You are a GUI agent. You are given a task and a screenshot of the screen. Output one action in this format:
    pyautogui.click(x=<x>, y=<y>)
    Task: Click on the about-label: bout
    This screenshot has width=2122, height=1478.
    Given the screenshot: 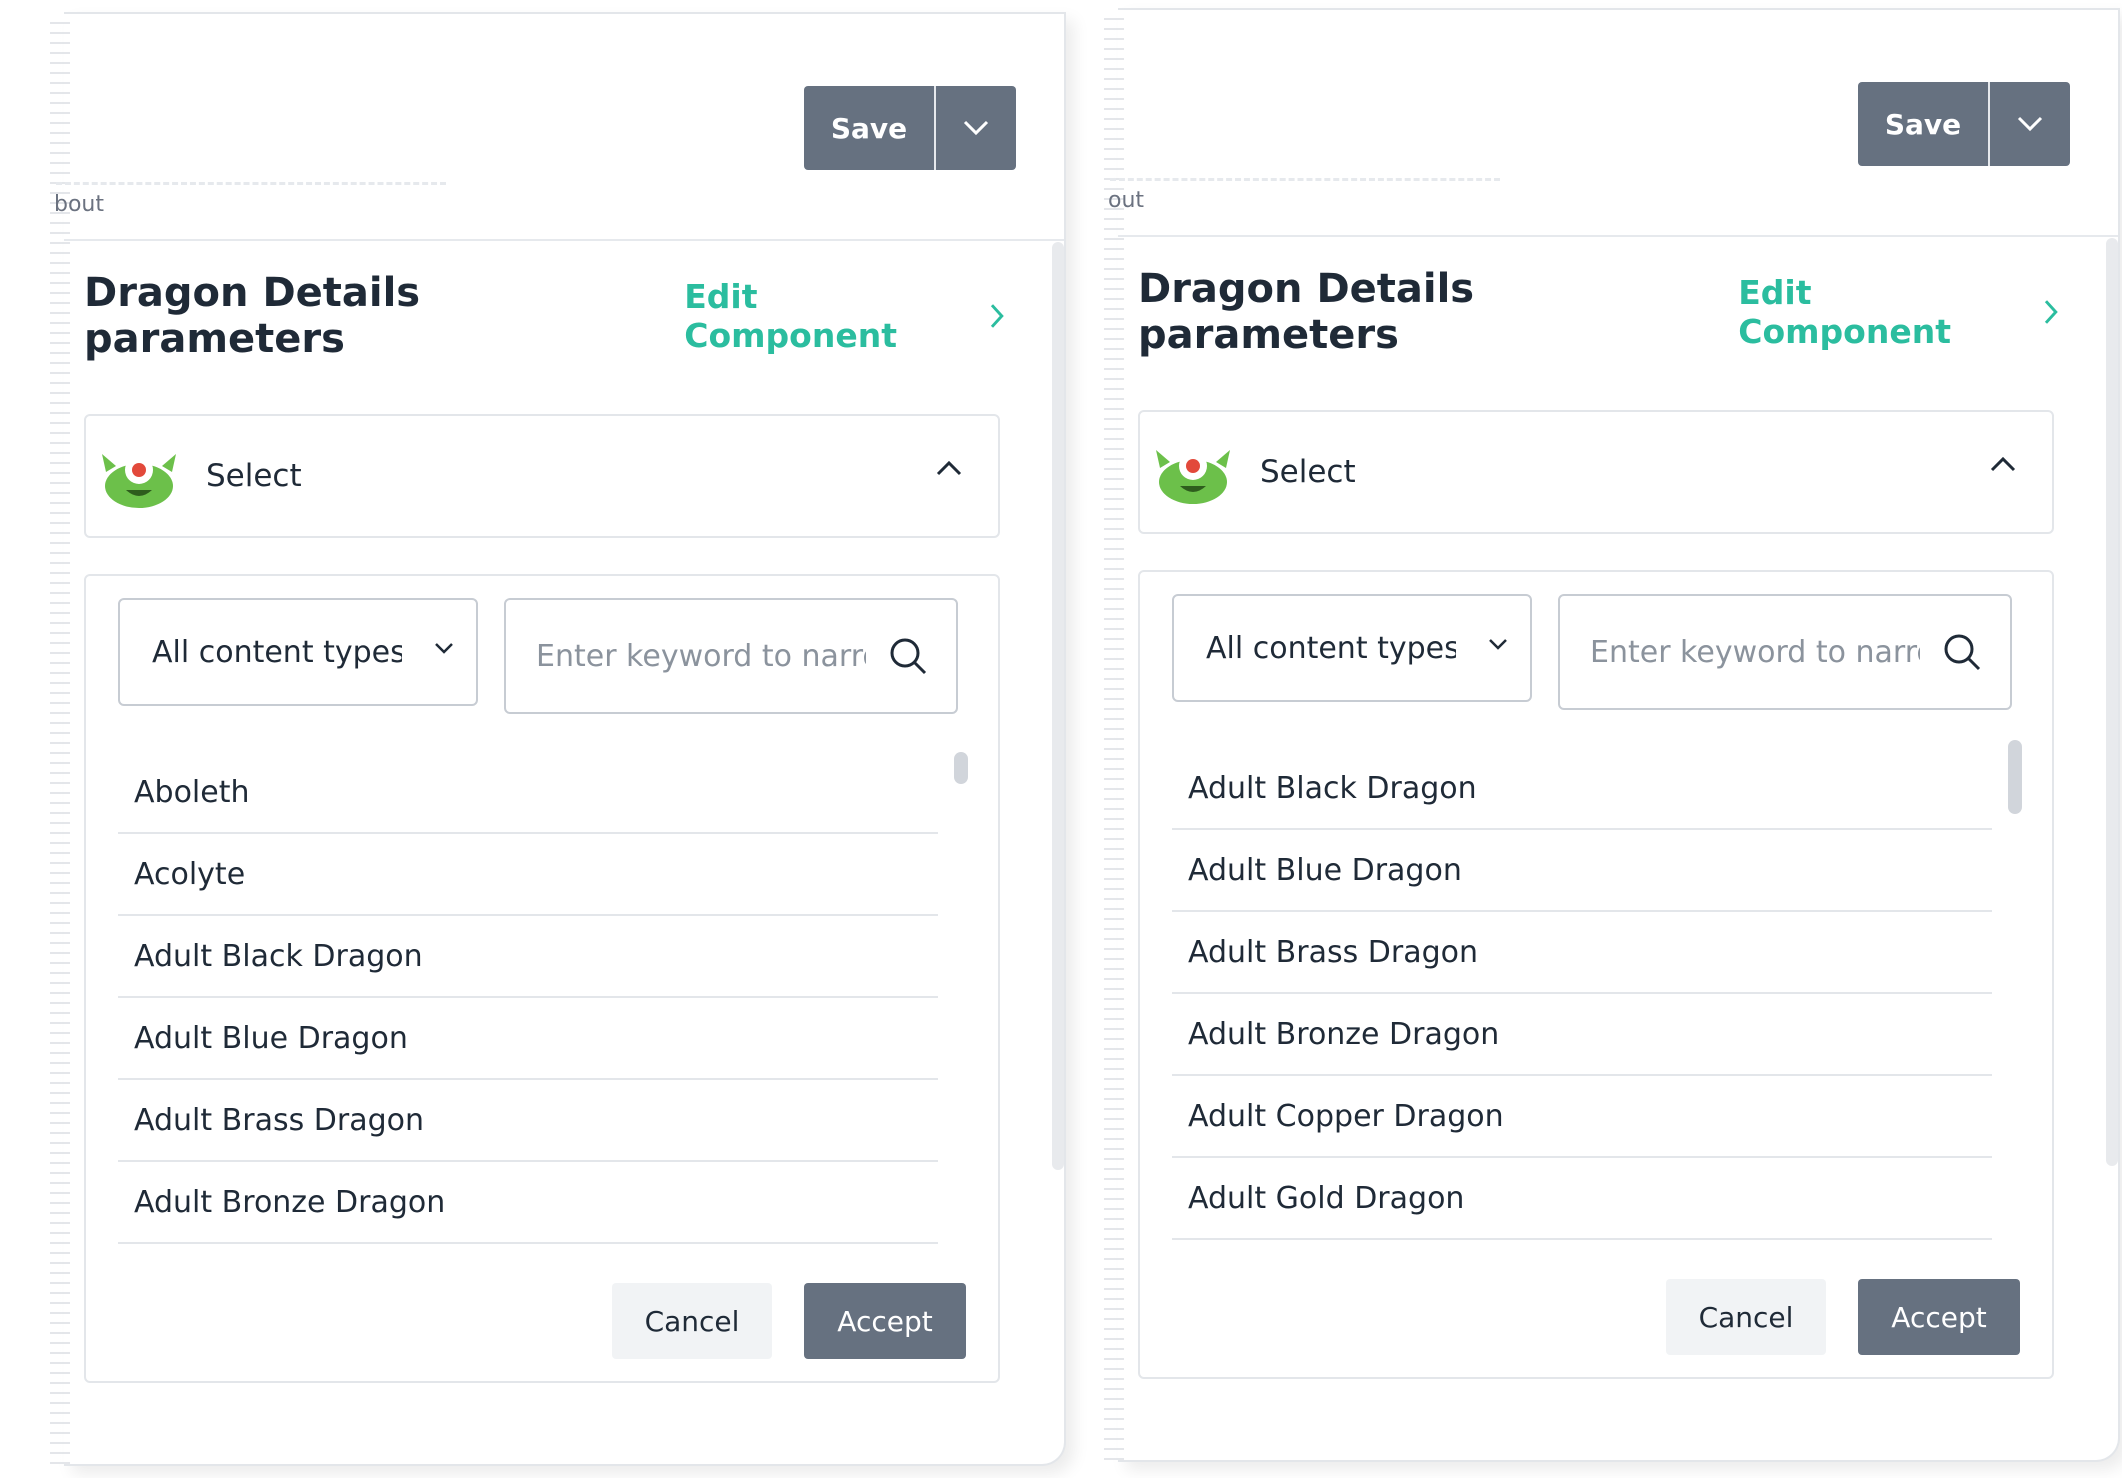 What is the action you would take?
    pyautogui.click(x=79, y=204)
    